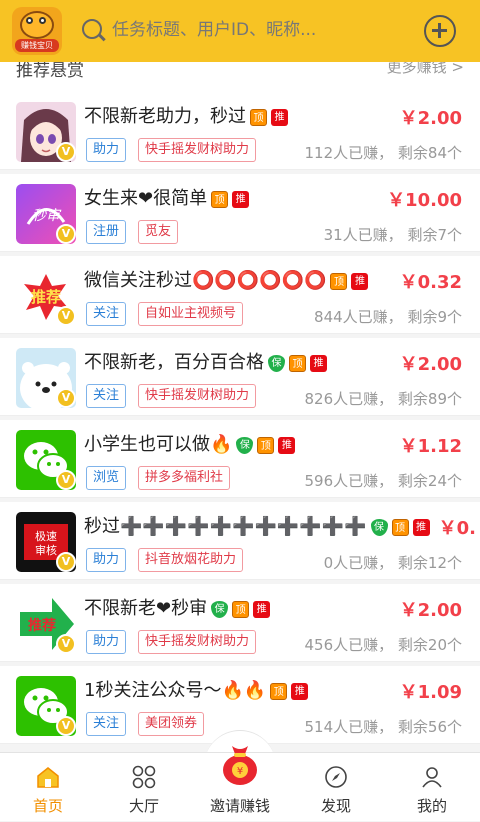 This screenshot has width=480, height=822. I want to click on task-title: 秒过➕➕➕➕➕➕➕➕➕➕➕ 保顶推, so click(257, 525).